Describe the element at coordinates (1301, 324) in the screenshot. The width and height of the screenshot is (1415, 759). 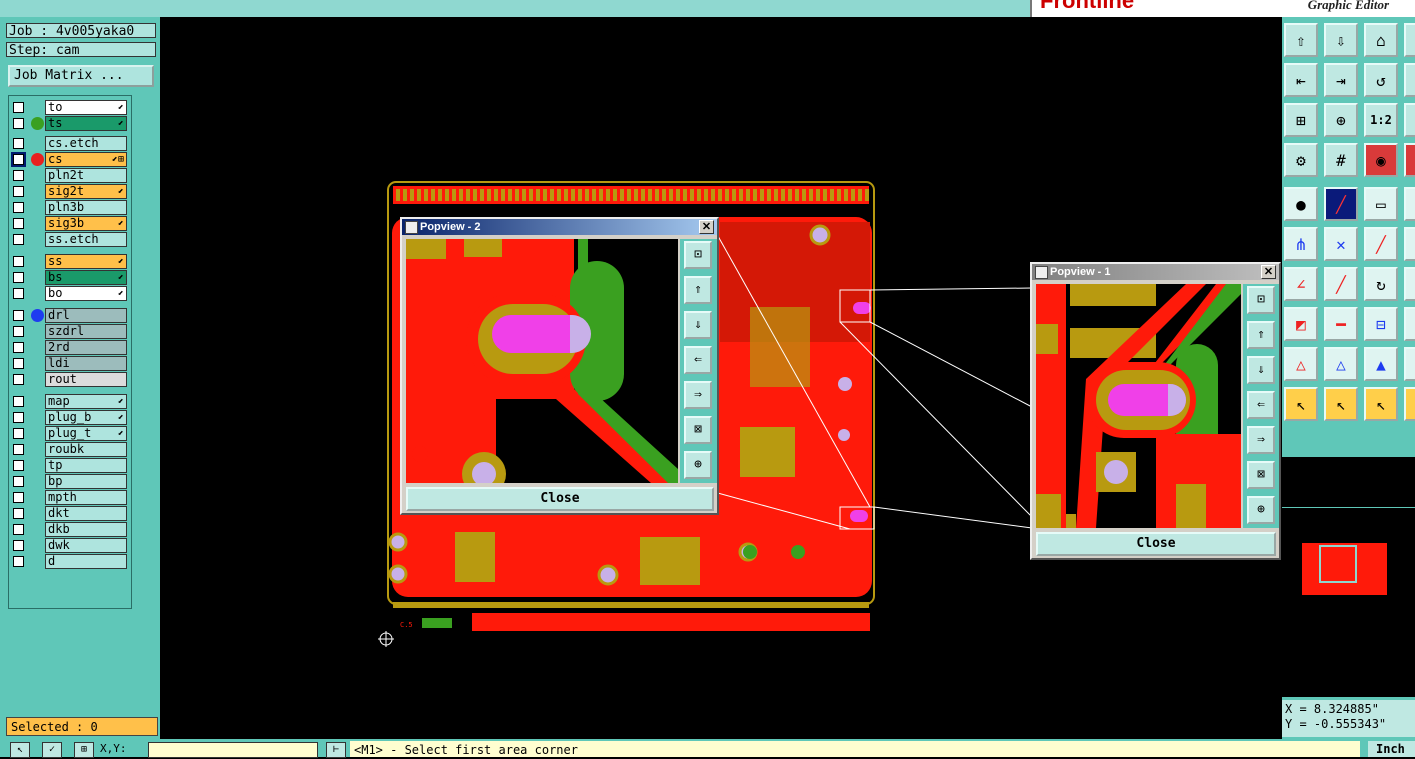
I see `pad-edit-icon: ◩` at that location.